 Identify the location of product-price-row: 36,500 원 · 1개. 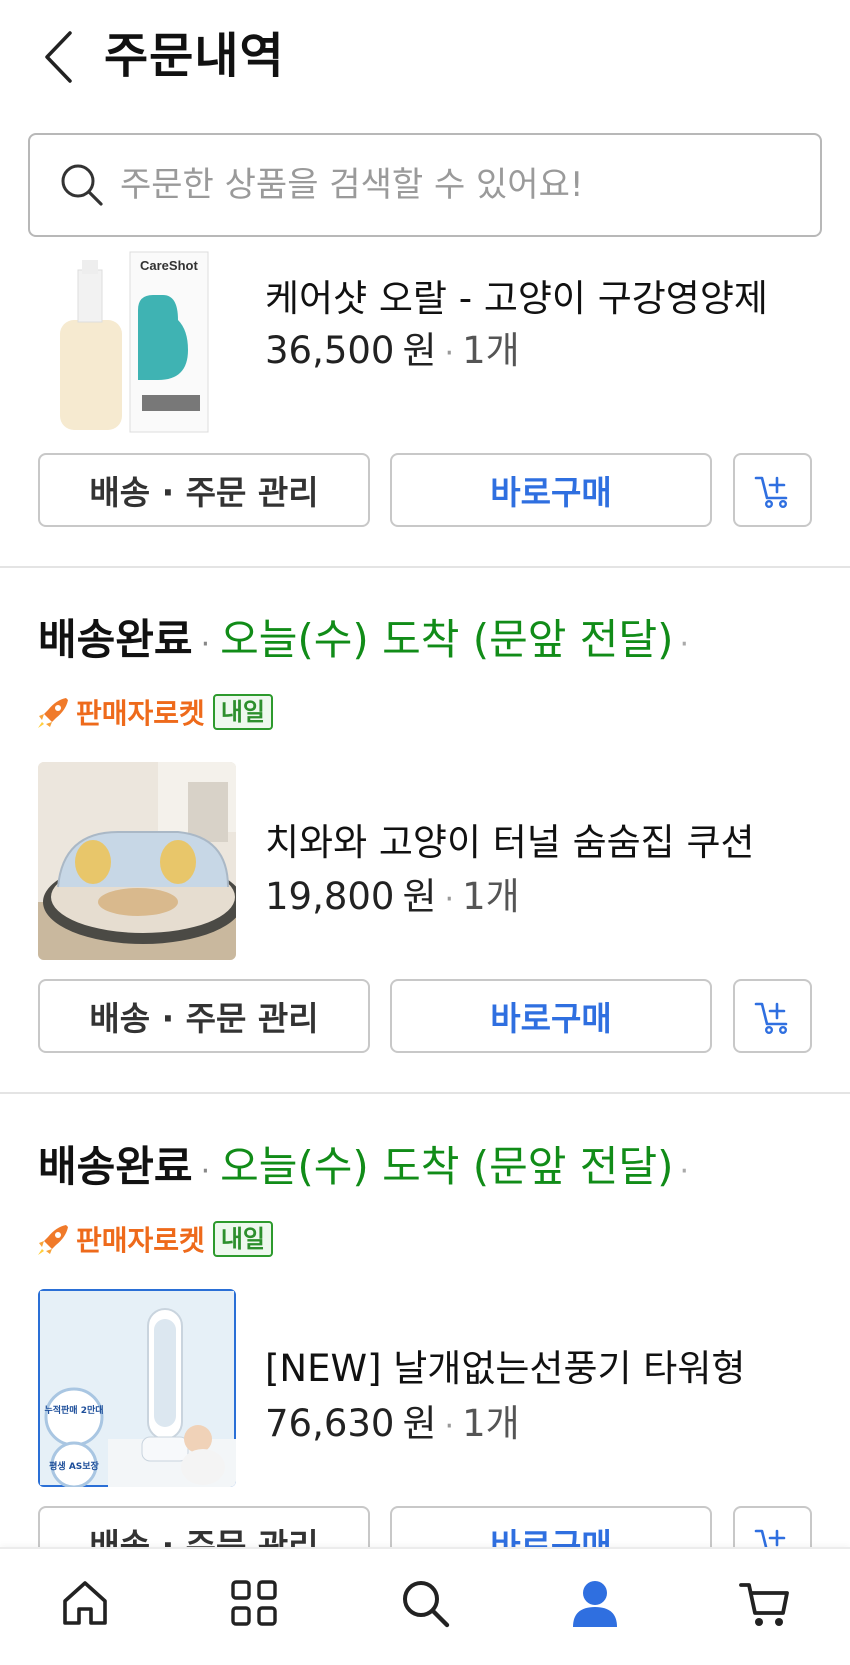
(392, 347).